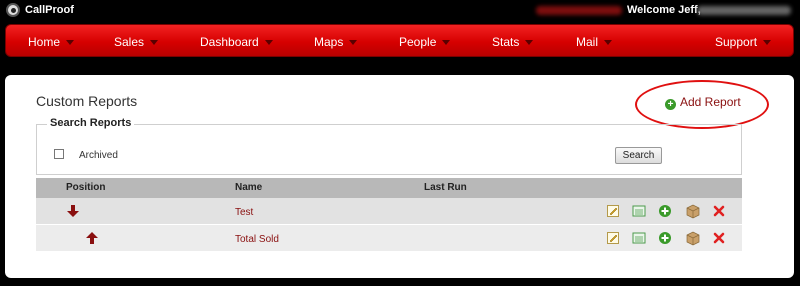  Describe the element at coordinates (736, 42) in the screenshot. I see `nav-label: Support` at that location.